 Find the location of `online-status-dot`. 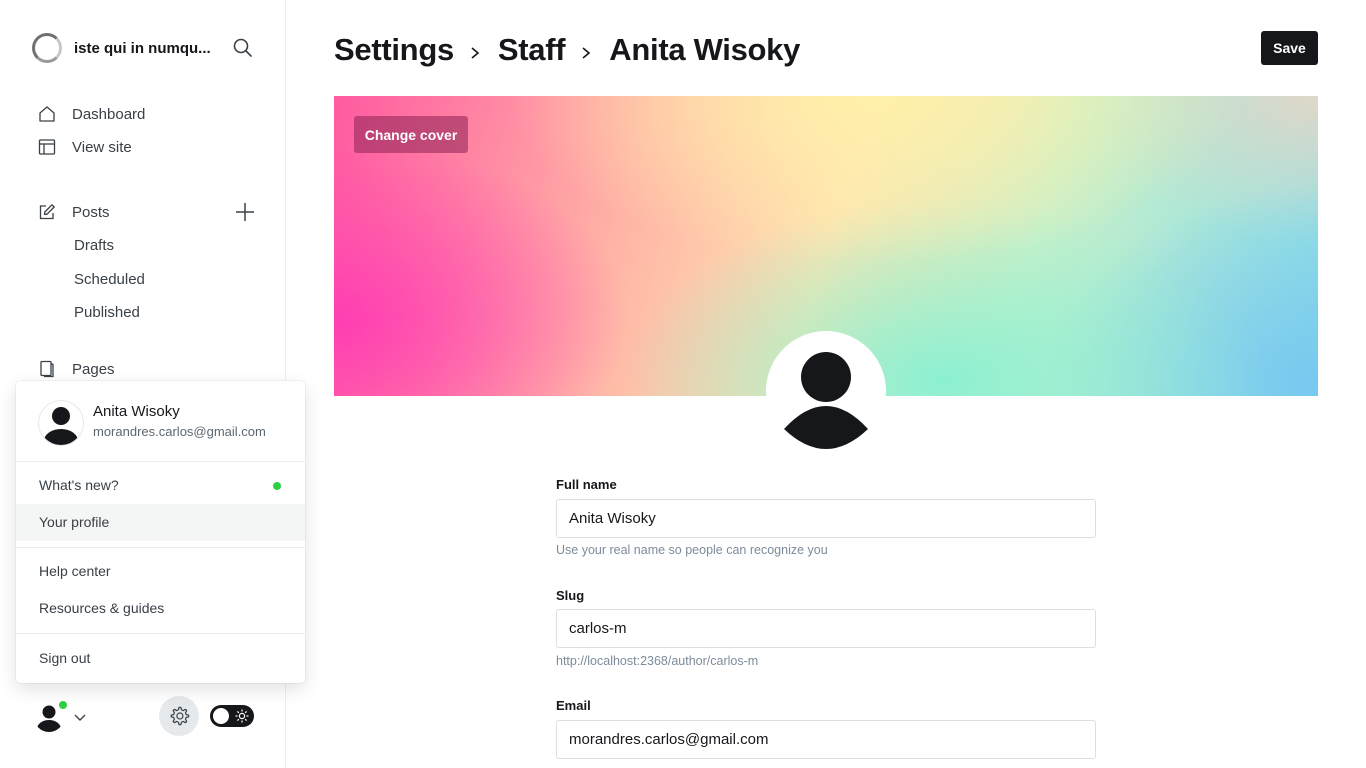

online-status-dot is located at coordinates (63, 705).